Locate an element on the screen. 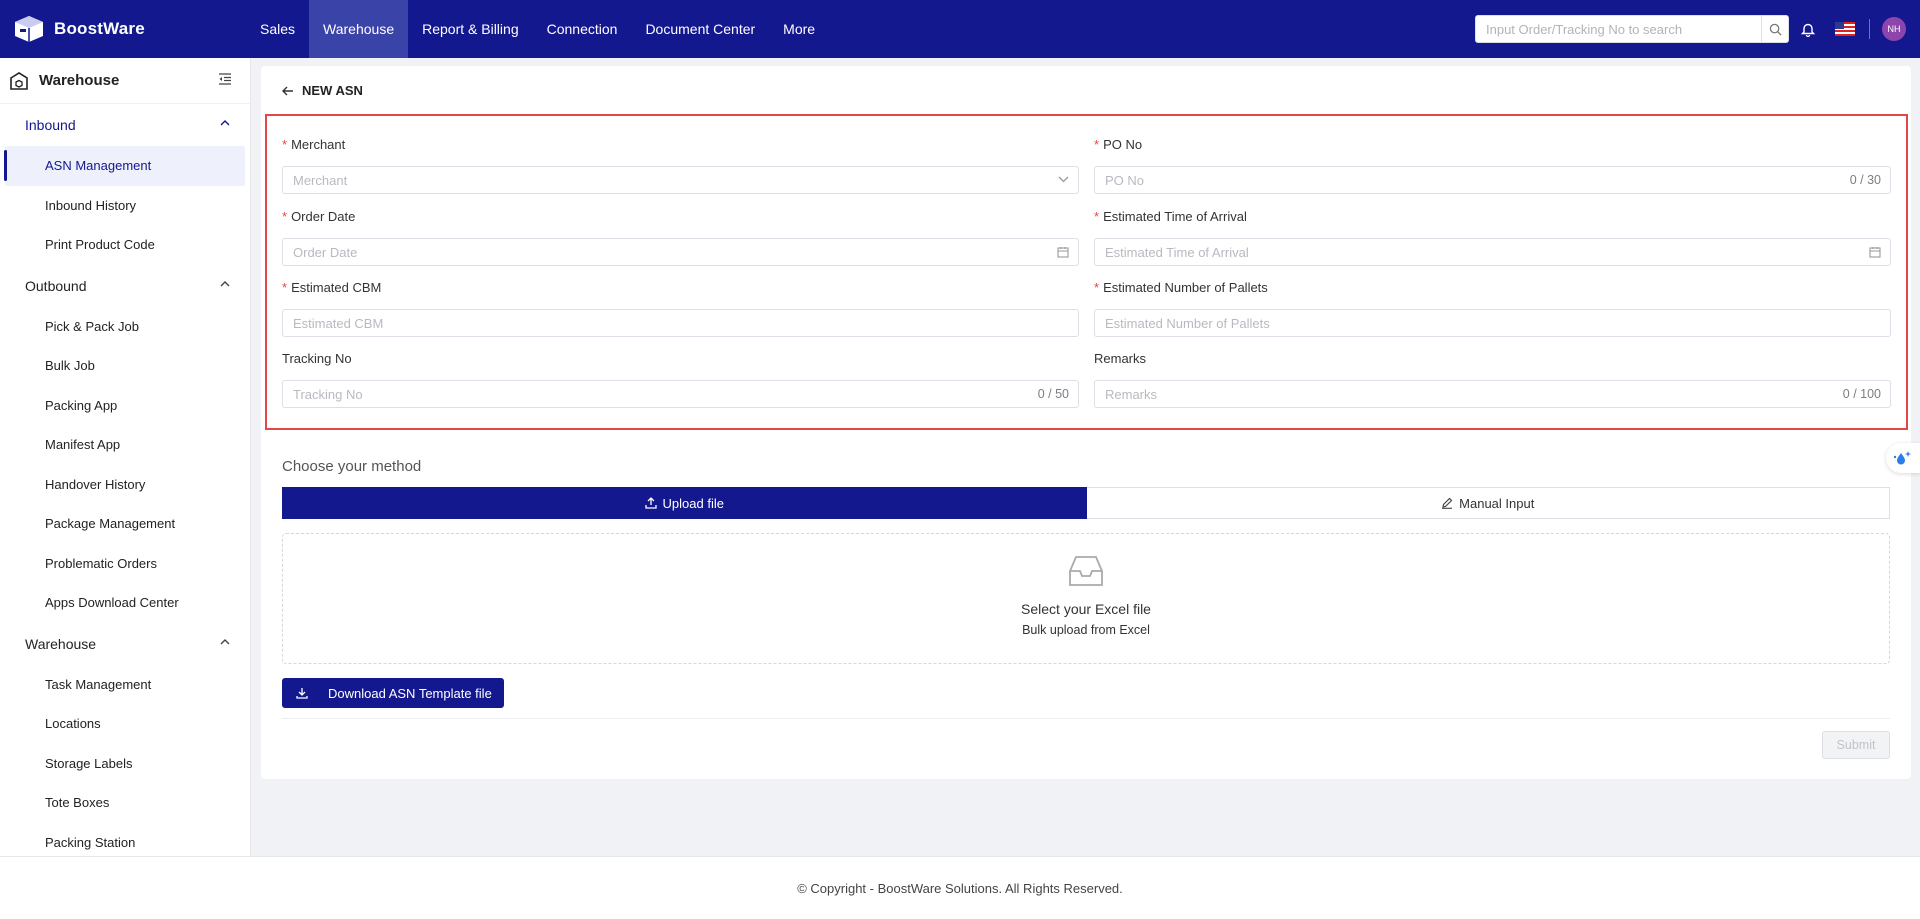 The image size is (1920, 919). page-title: NEW ASN is located at coordinates (332, 90).